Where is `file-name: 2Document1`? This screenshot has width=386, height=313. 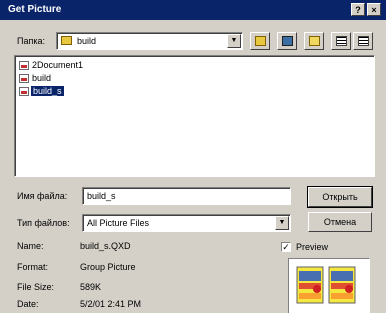 file-name: 2Document1 is located at coordinates (58, 65).